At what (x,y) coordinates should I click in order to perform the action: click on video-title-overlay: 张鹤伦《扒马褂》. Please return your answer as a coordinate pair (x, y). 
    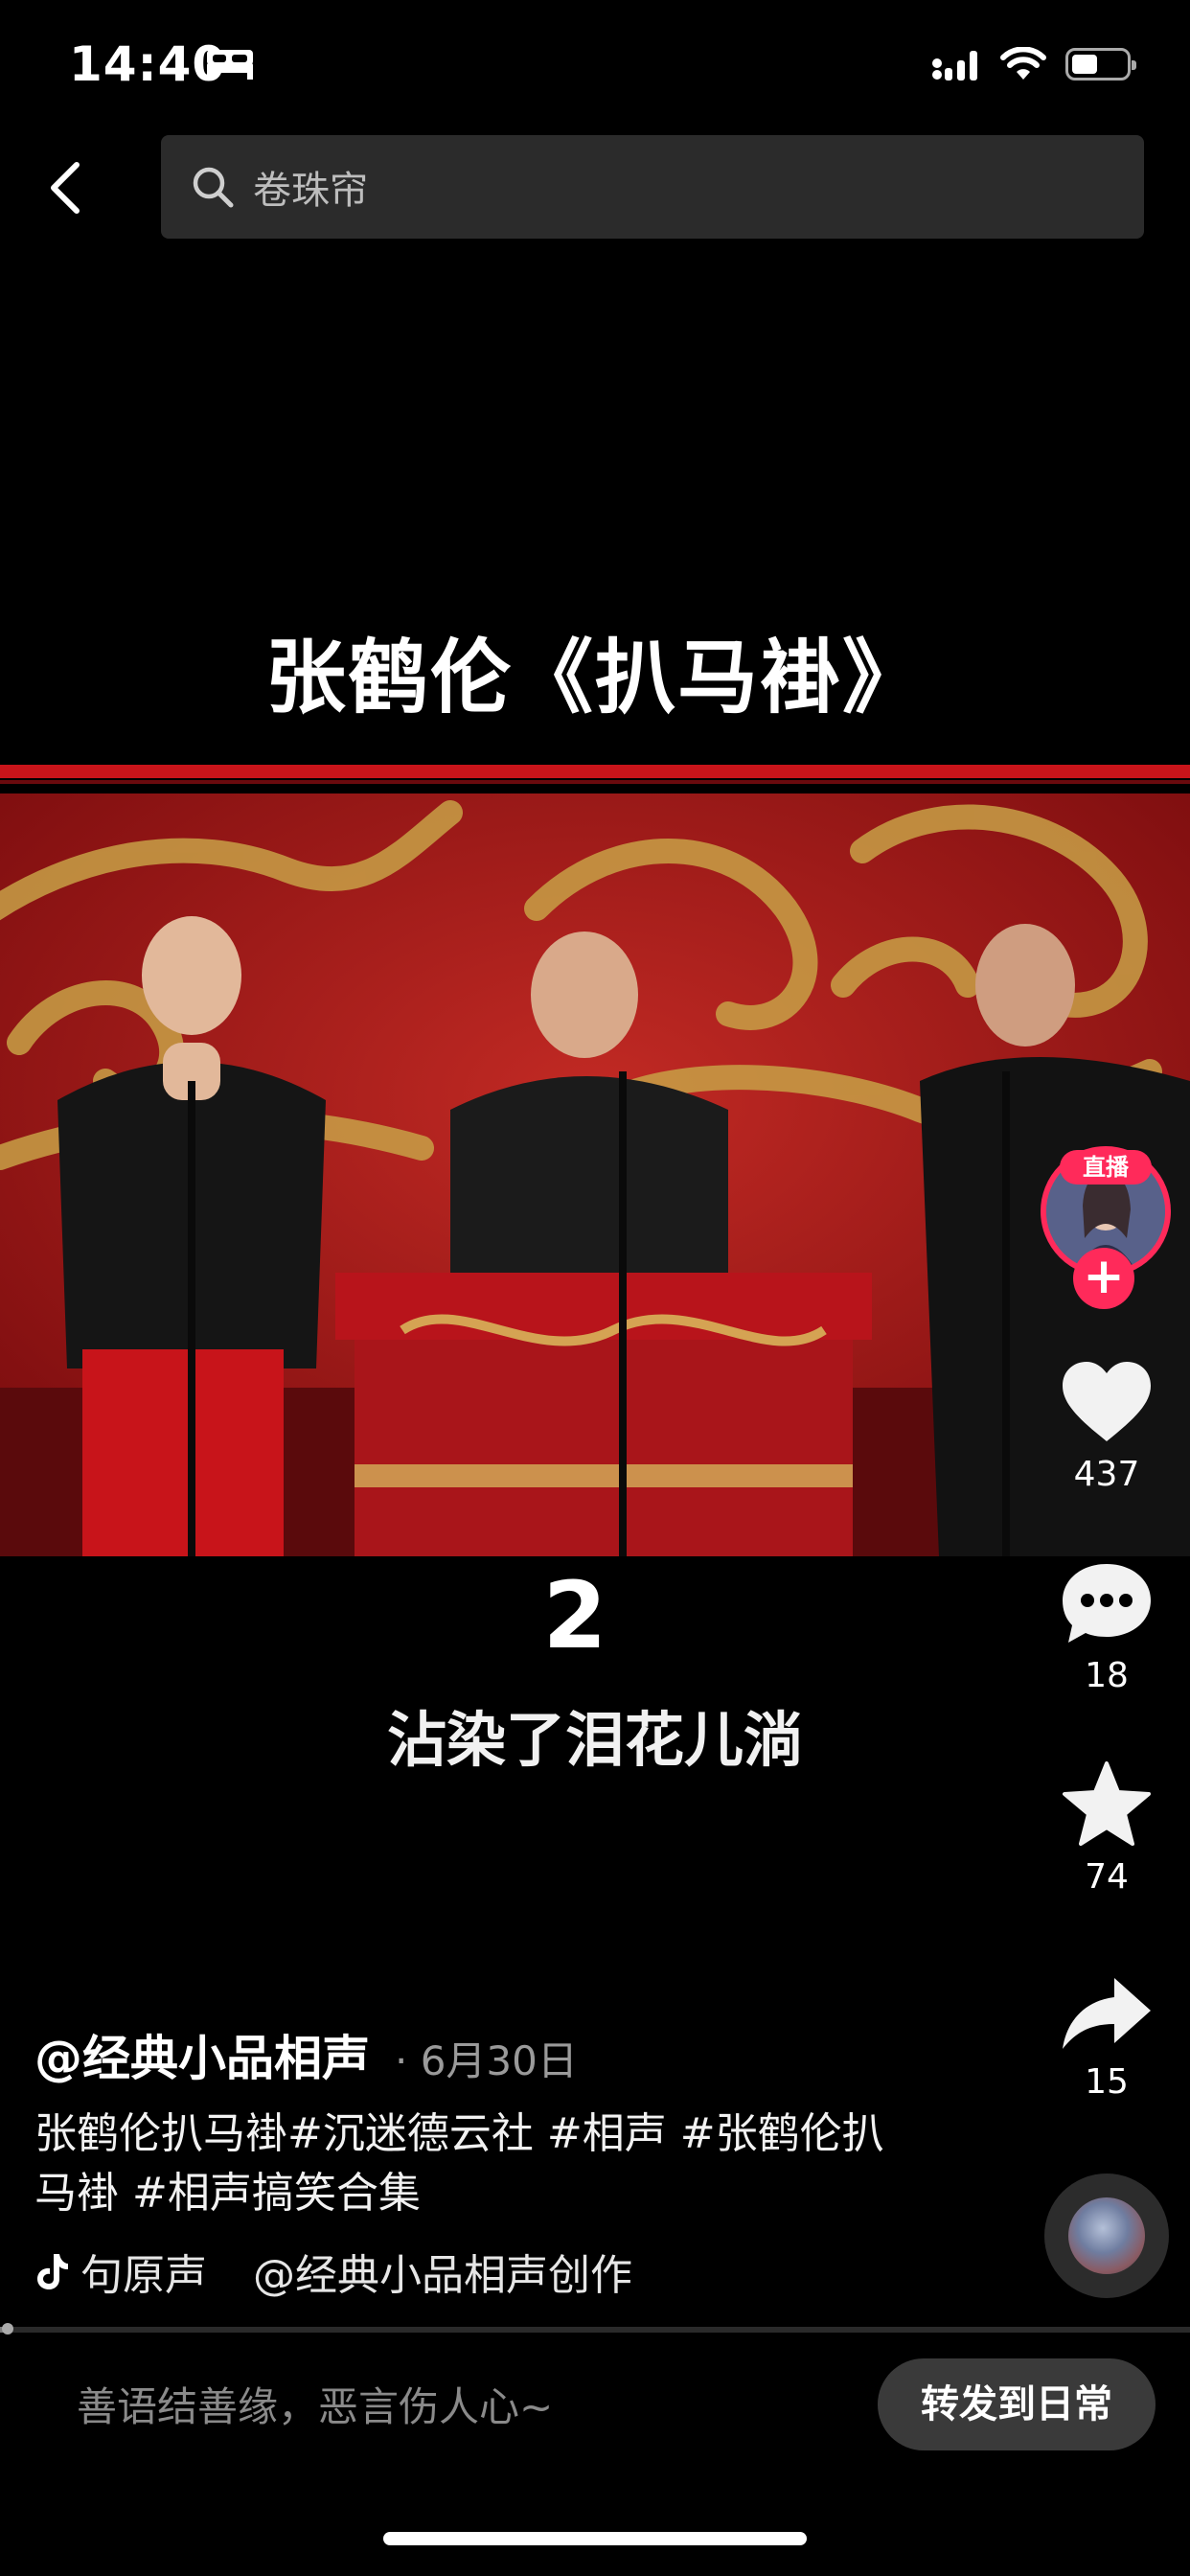
    Looking at the image, I should click on (594, 677).